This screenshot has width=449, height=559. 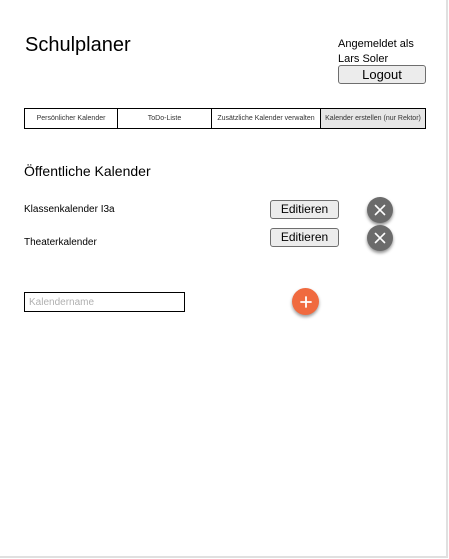 What do you see at coordinates (385, 52) in the screenshot?
I see `user-info: Angemeldet als Lars Soler` at bounding box center [385, 52].